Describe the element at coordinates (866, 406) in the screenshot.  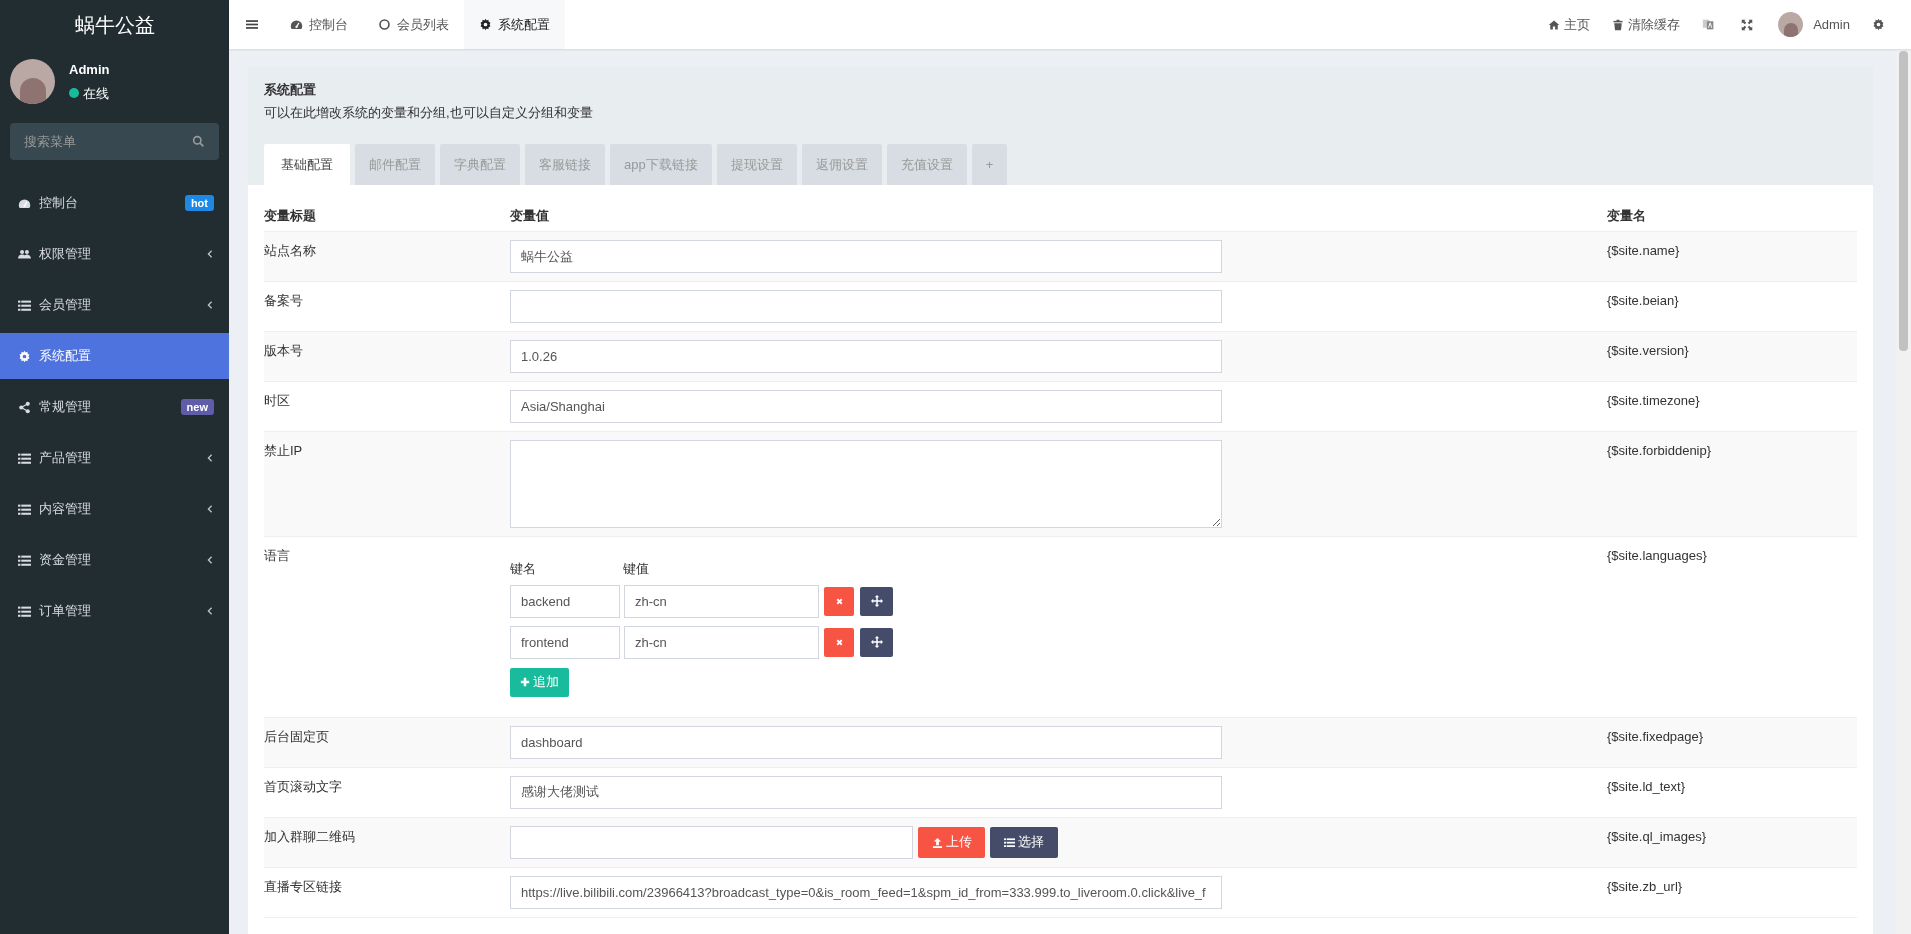
I see `input-field: Asia/Shanghai` at that location.